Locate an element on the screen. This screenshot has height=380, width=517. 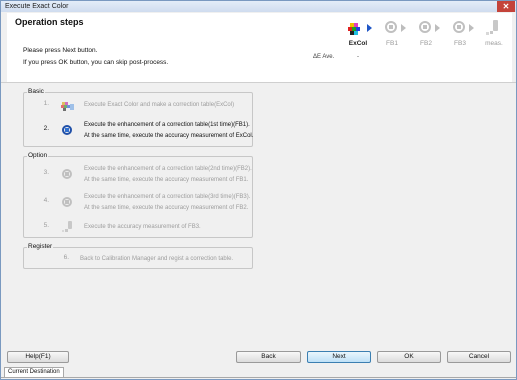
close-button: ✕ is located at coordinates (506, 6).